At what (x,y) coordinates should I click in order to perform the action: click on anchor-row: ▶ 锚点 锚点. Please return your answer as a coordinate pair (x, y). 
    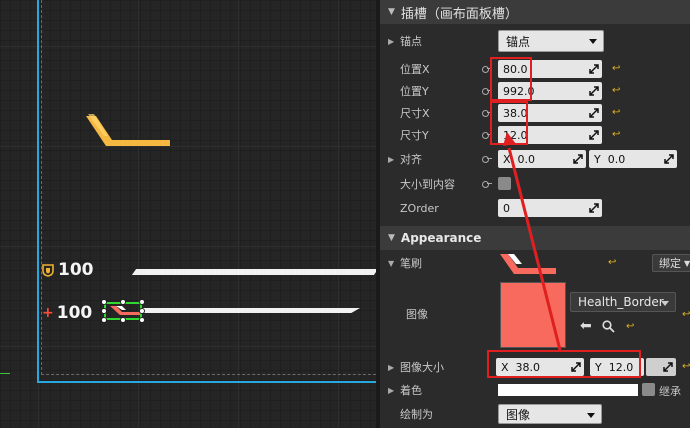
    Looking at the image, I should click on (535, 41).